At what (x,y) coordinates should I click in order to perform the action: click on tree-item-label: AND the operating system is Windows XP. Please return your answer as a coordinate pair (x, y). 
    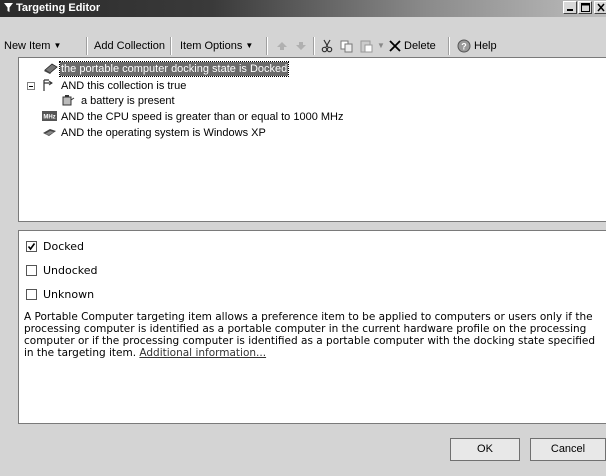
    Looking at the image, I should click on (163, 133).